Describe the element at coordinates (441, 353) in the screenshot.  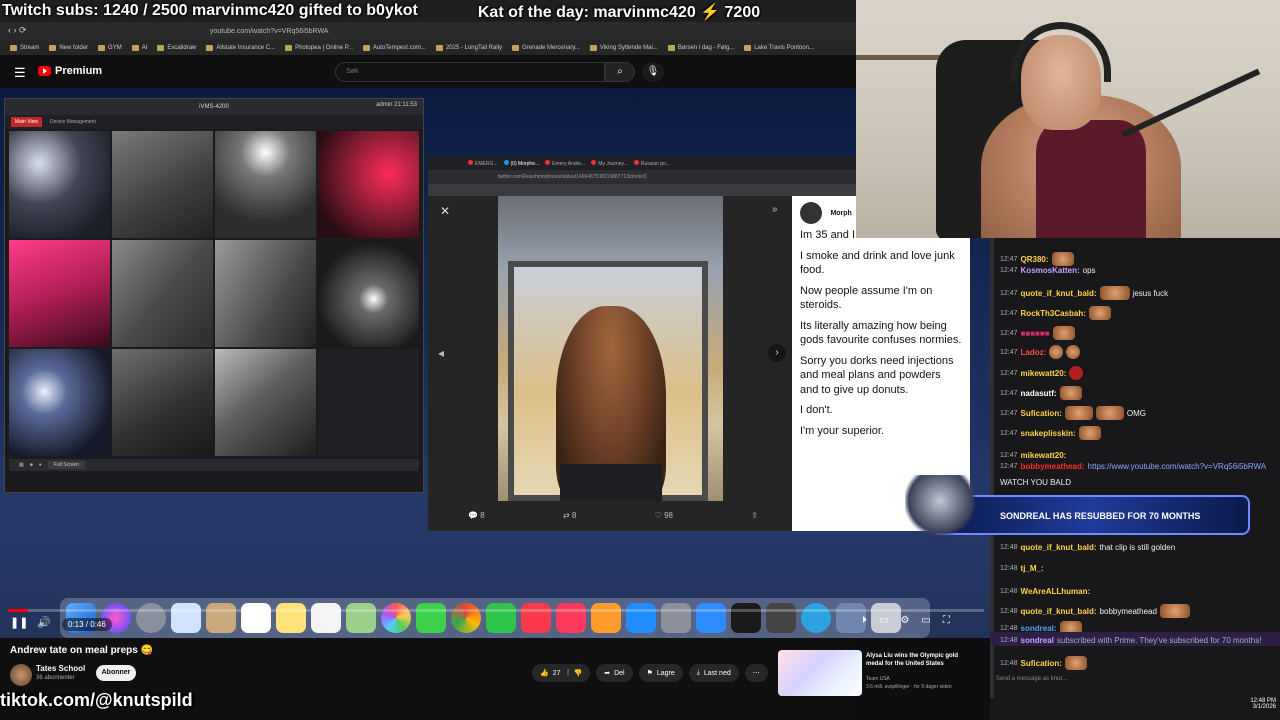
I see `previous-icon: ◂` at that location.